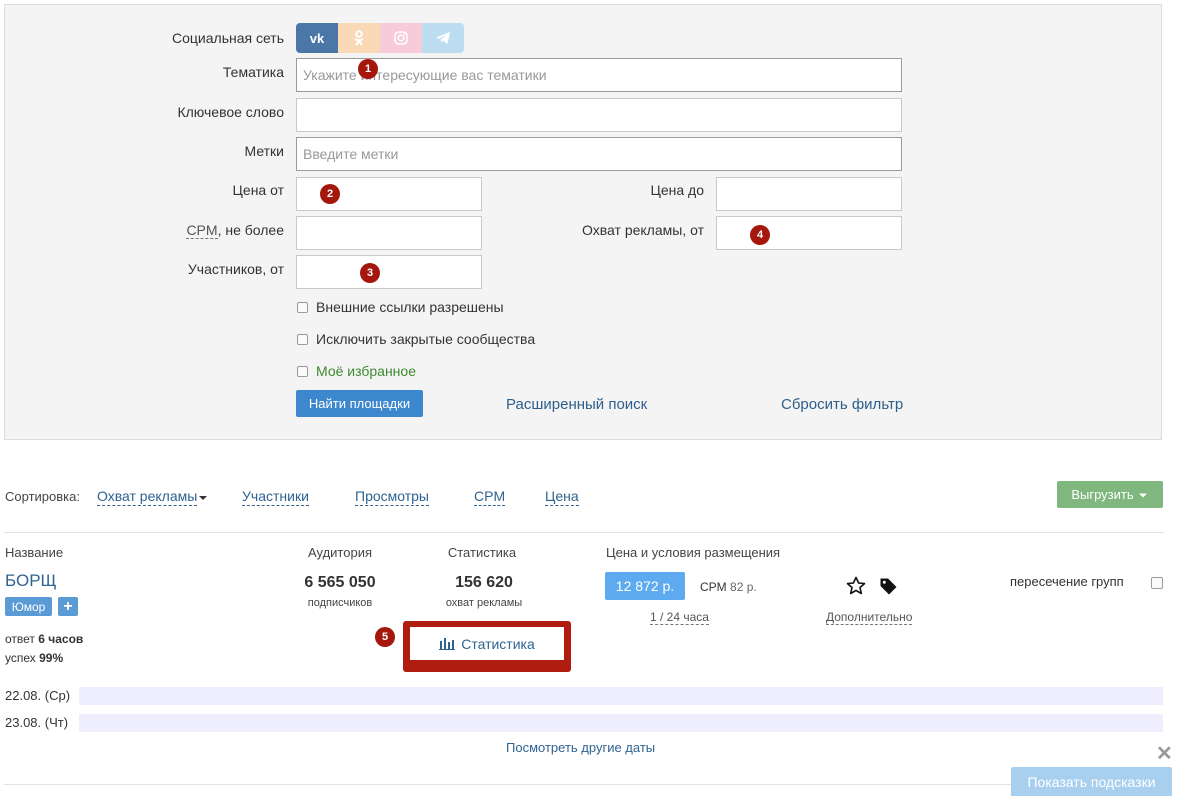  I want to click on date-label: 22.08. (Ср), so click(38, 695).